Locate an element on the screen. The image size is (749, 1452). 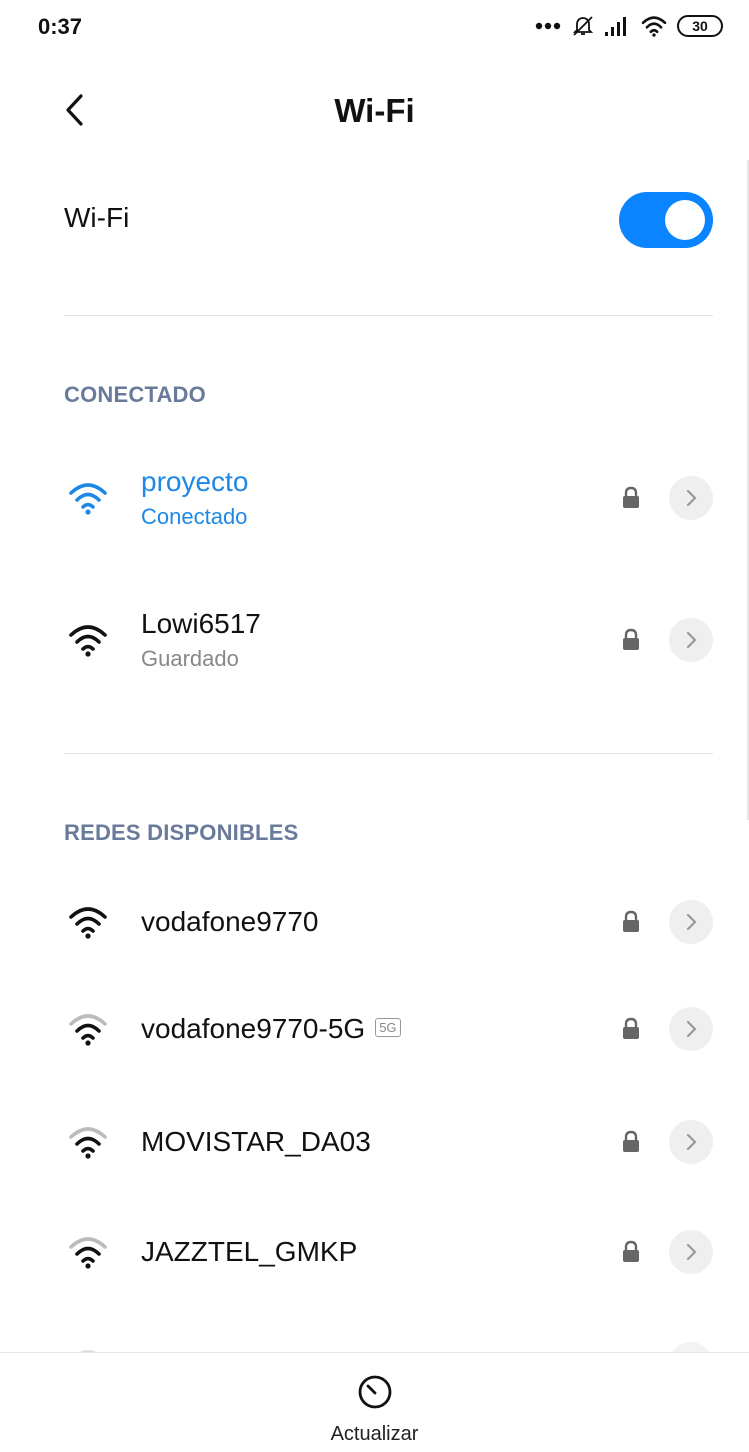
network-name-text: vodafone9770-5G is located at coordinates (253, 1028).